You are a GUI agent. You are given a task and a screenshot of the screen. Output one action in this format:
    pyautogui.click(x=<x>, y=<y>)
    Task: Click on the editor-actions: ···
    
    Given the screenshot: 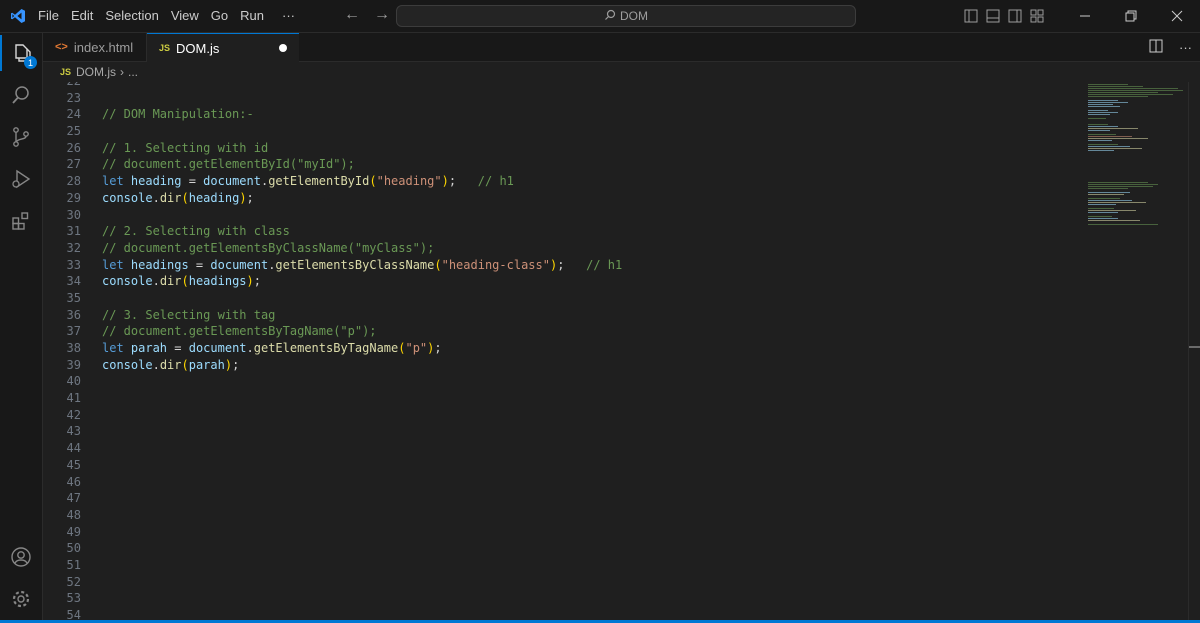 What is the action you would take?
    pyautogui.click(x=1170, y=47)
    